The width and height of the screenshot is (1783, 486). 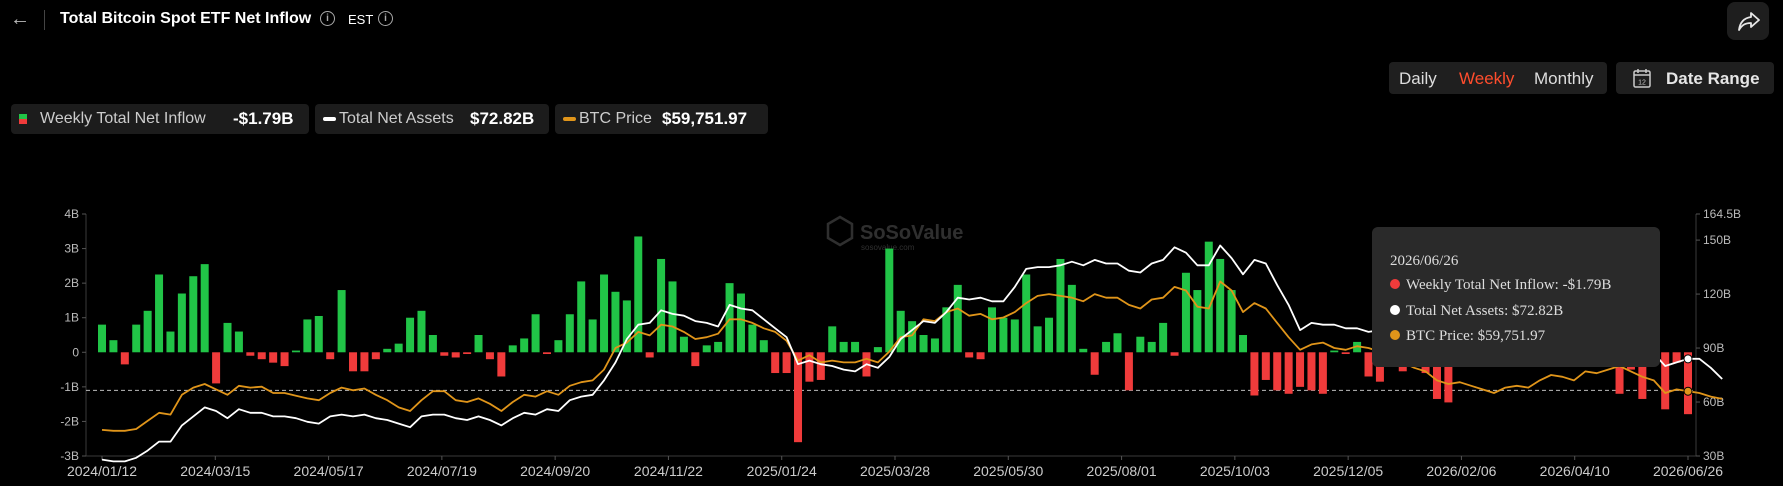 I want to click on assets-hover-marker, so click(x=1688, y=359).